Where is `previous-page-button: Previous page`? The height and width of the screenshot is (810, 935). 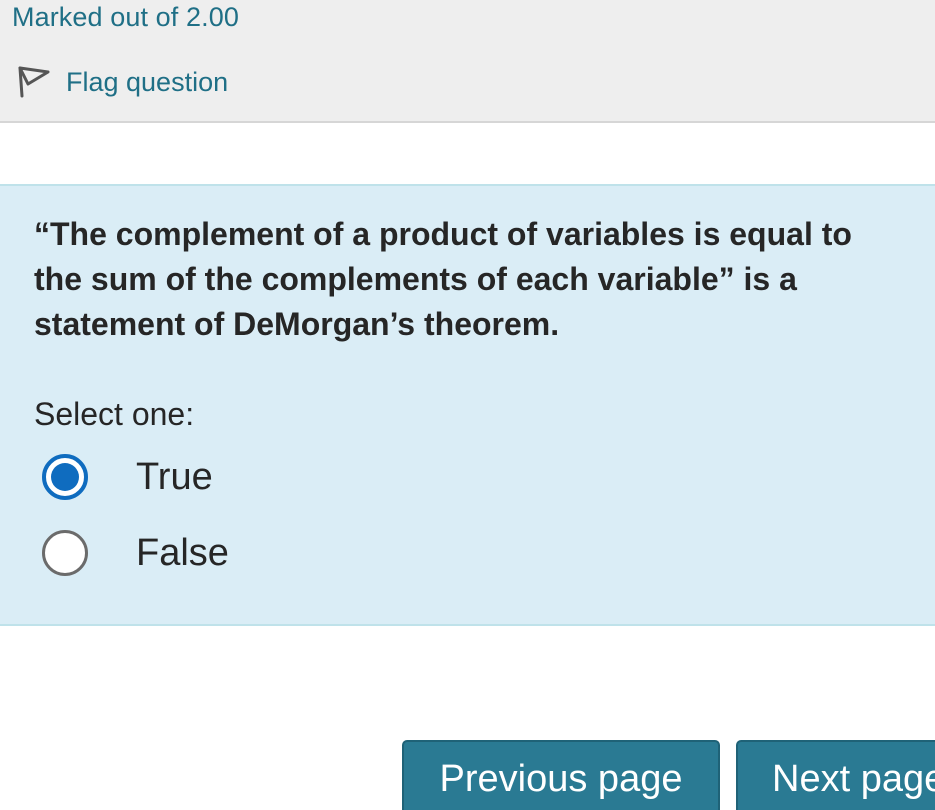 previous-page-button: Previous page is located at coordinates (561, 775).